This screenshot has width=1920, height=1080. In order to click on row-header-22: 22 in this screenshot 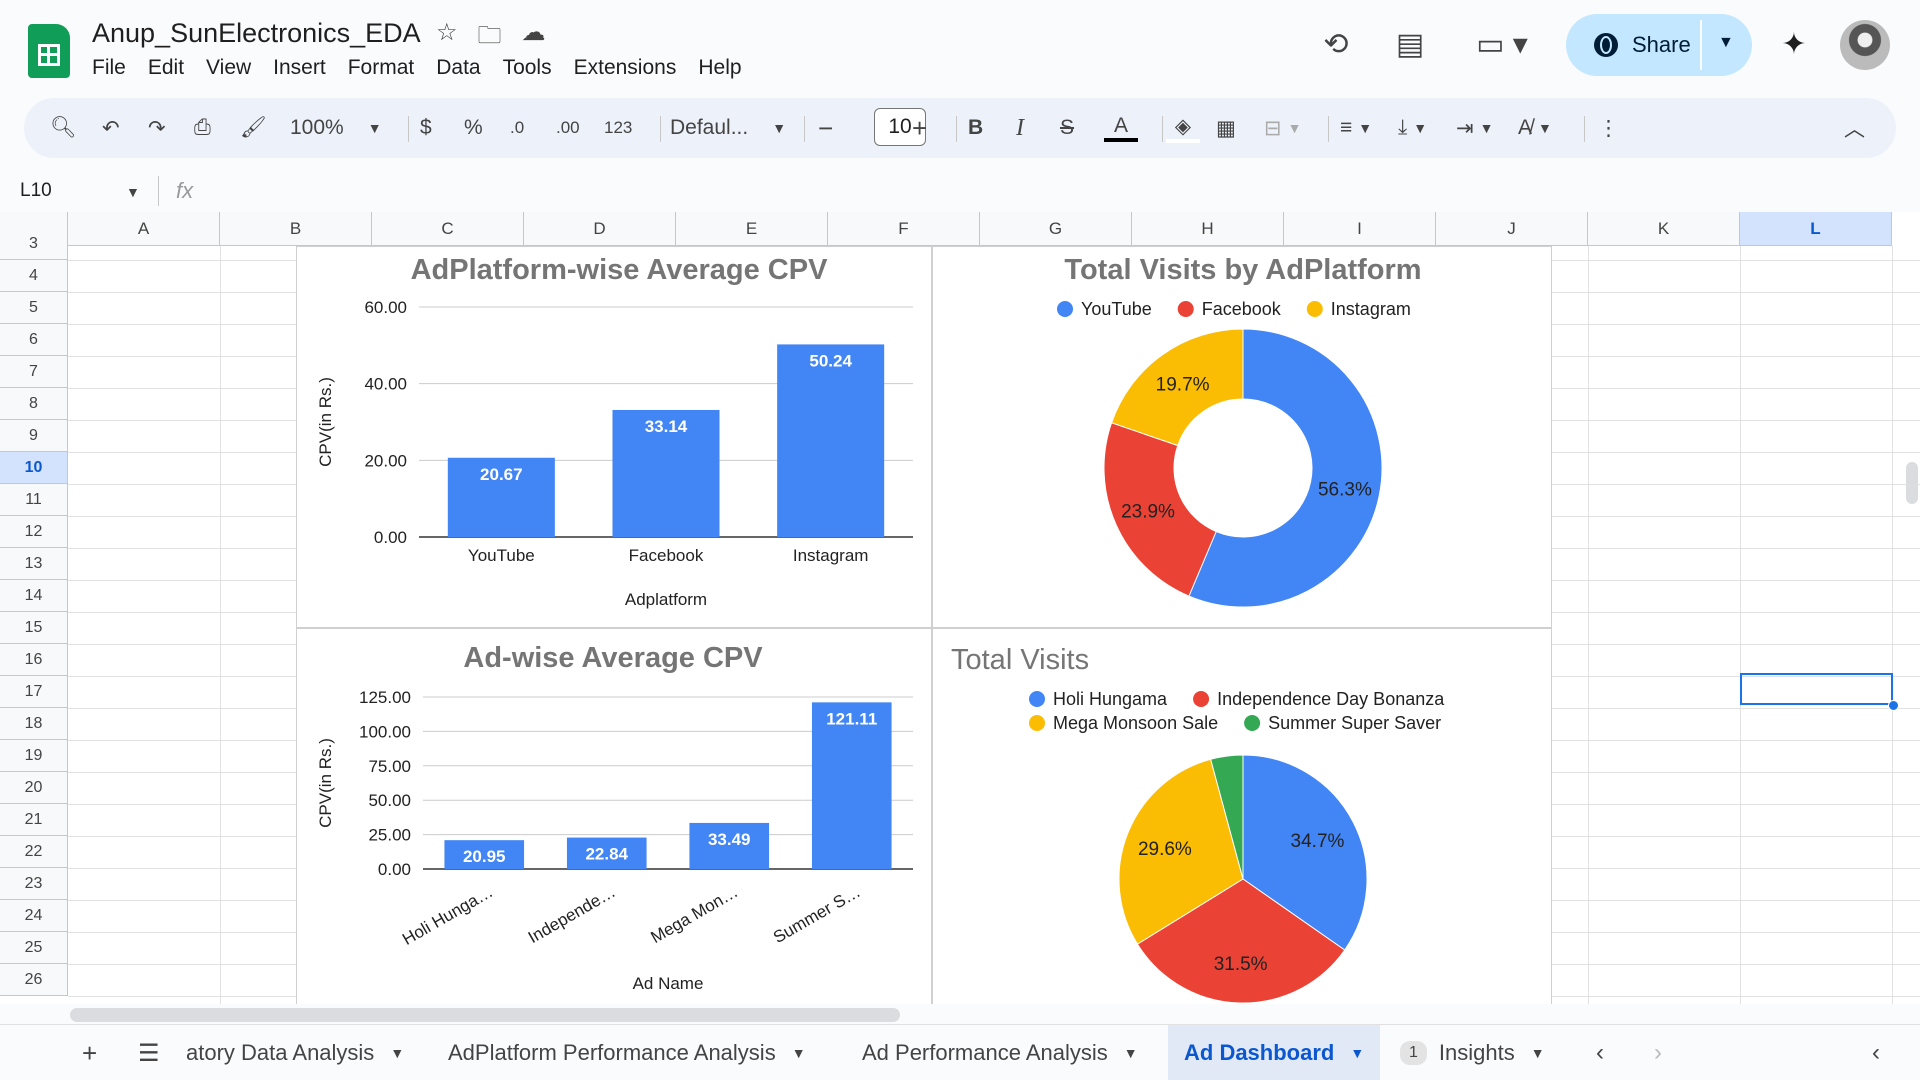, I will do `click(34, 852)`.